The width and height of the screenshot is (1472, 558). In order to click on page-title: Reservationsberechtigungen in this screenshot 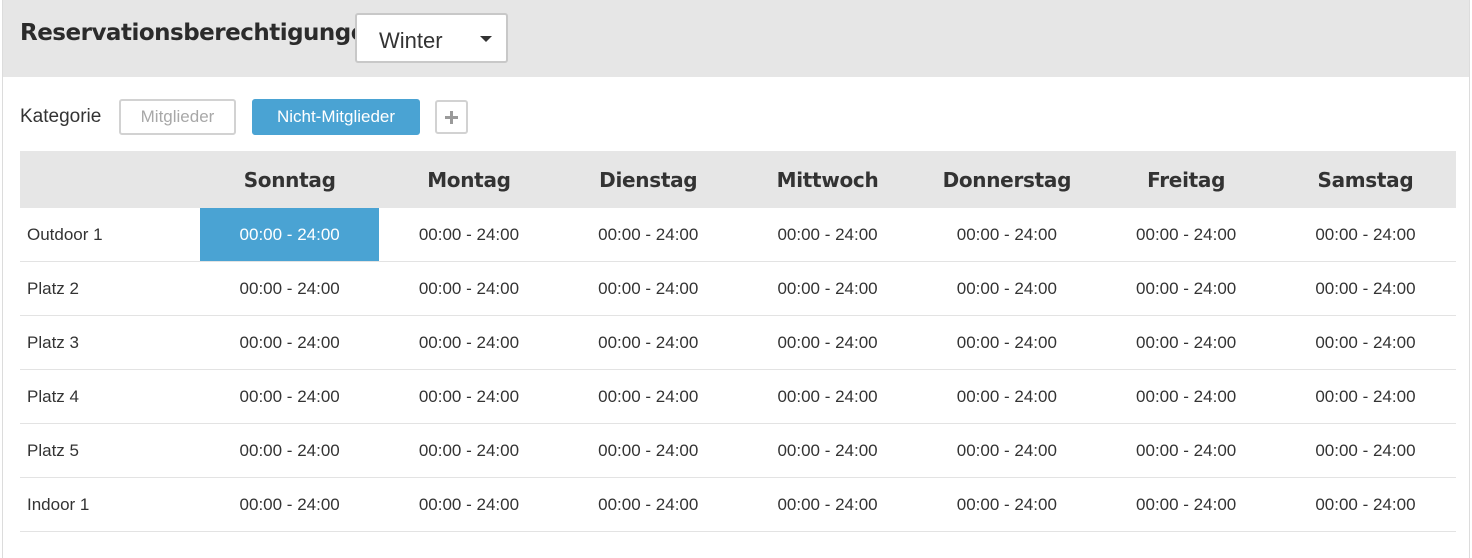, I will do `click(201, 33)`.